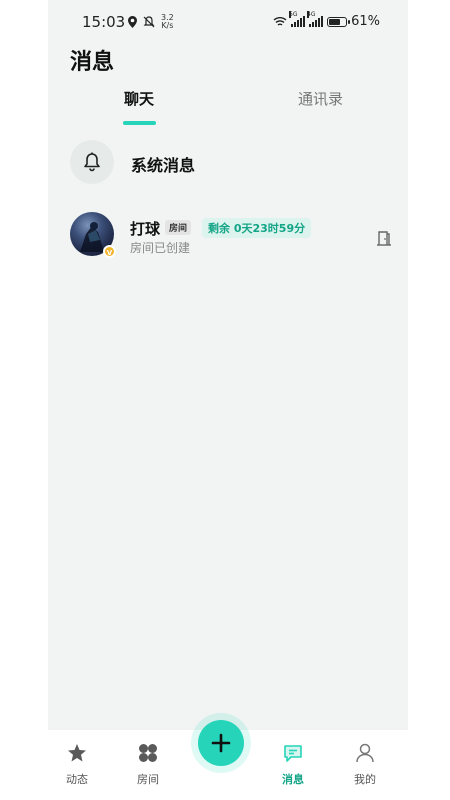  I want to click on room-badge: 房间, so click(178, 227).